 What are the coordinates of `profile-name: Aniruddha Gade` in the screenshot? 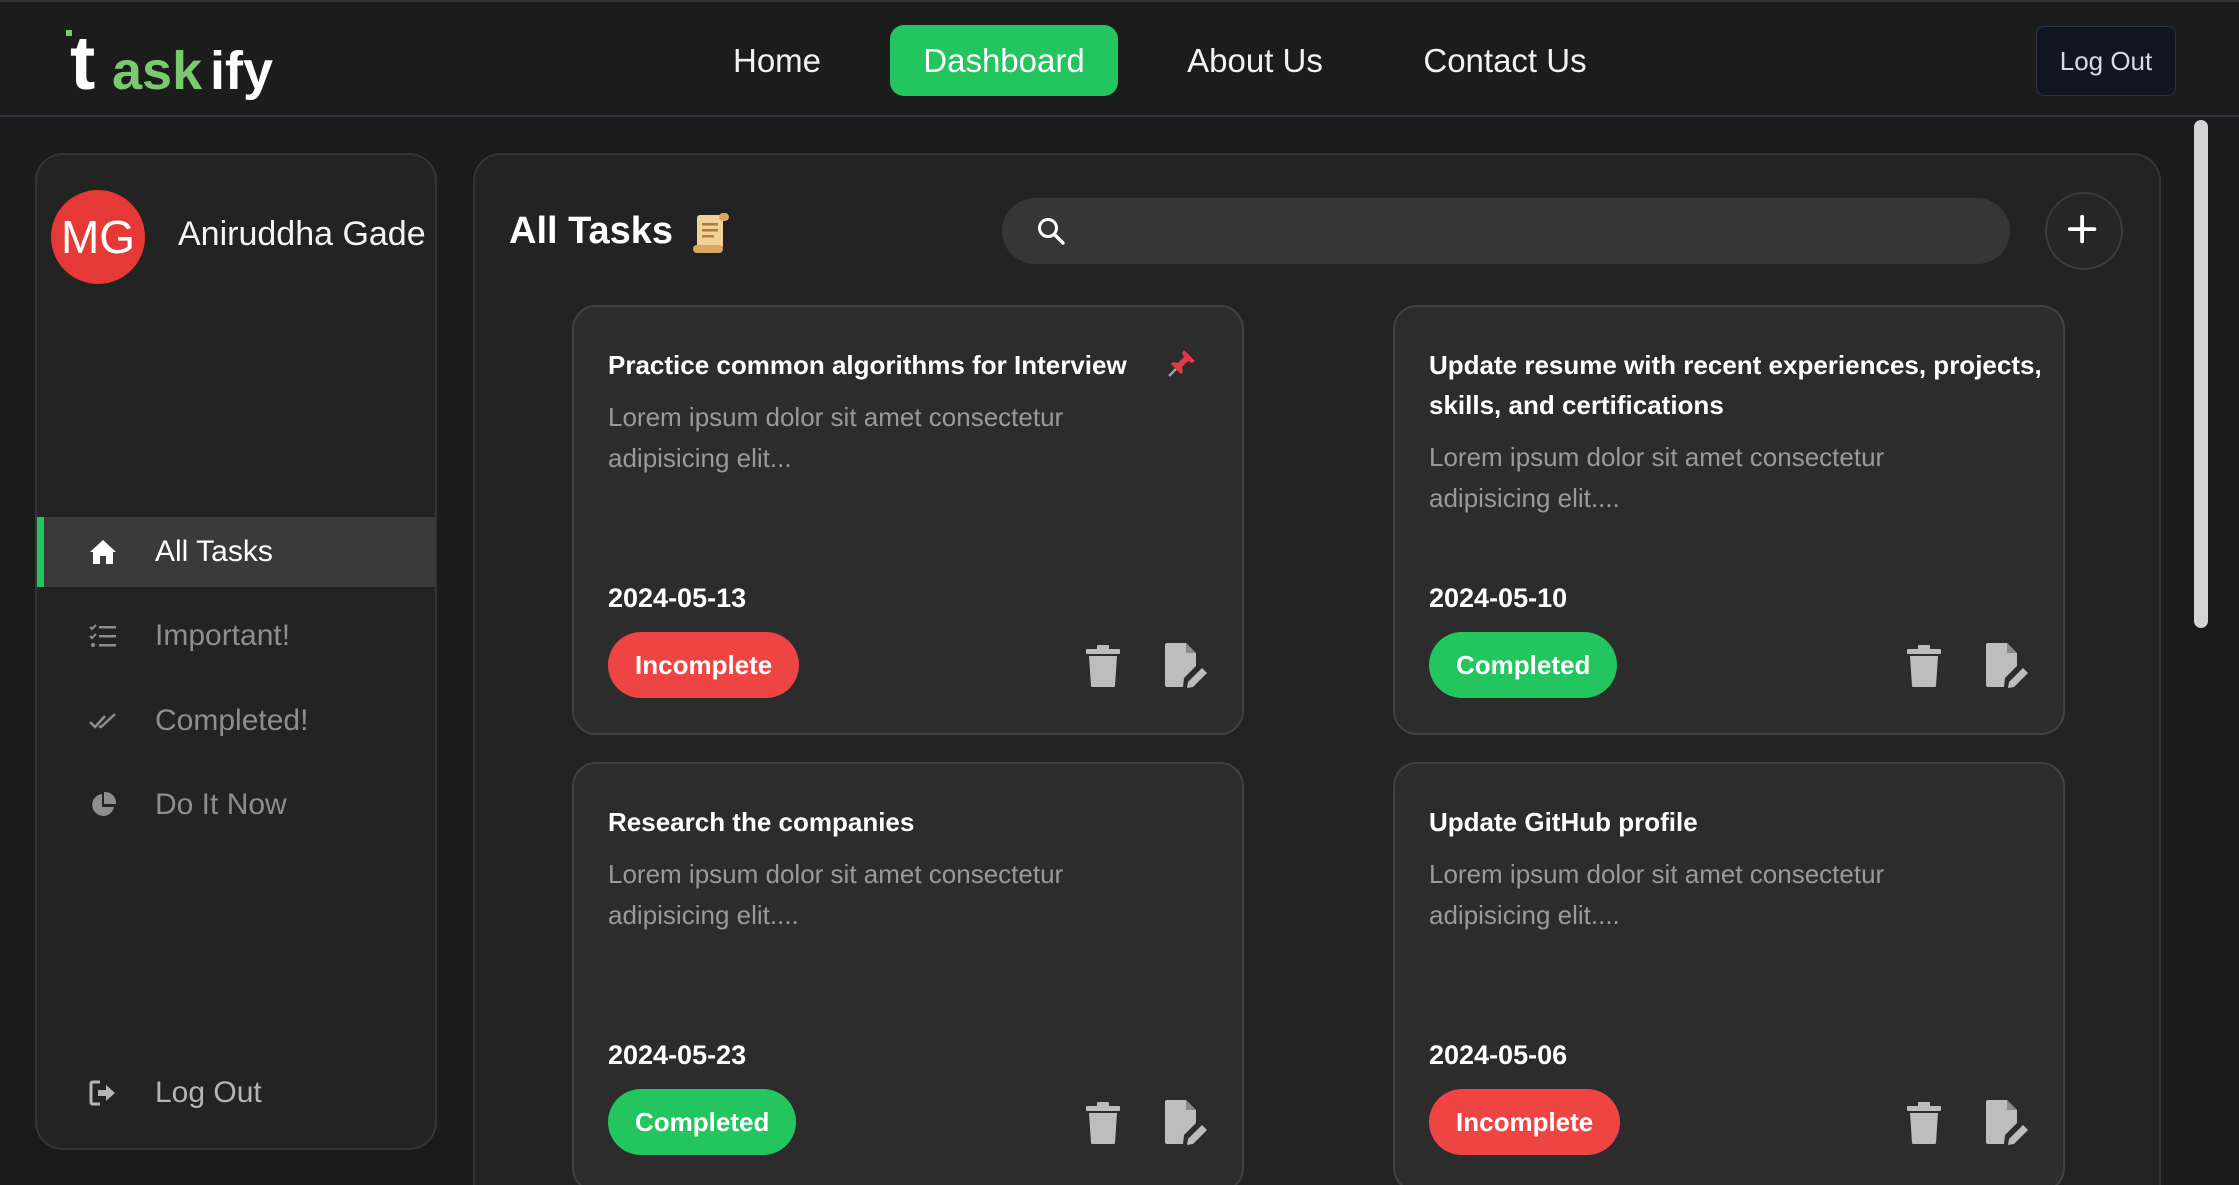 It's located at (302, 234).